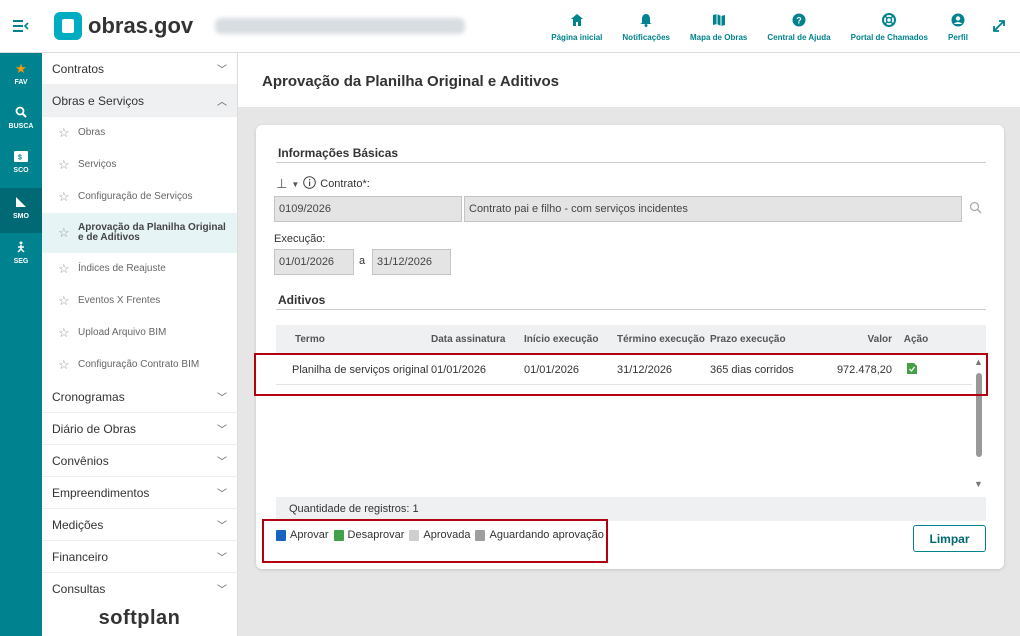 The image size is (1020, 636). Describe the element at coordinates (631, 509) in the screenshot. I see `record-count: Quantidade de registros: 1` at that location.